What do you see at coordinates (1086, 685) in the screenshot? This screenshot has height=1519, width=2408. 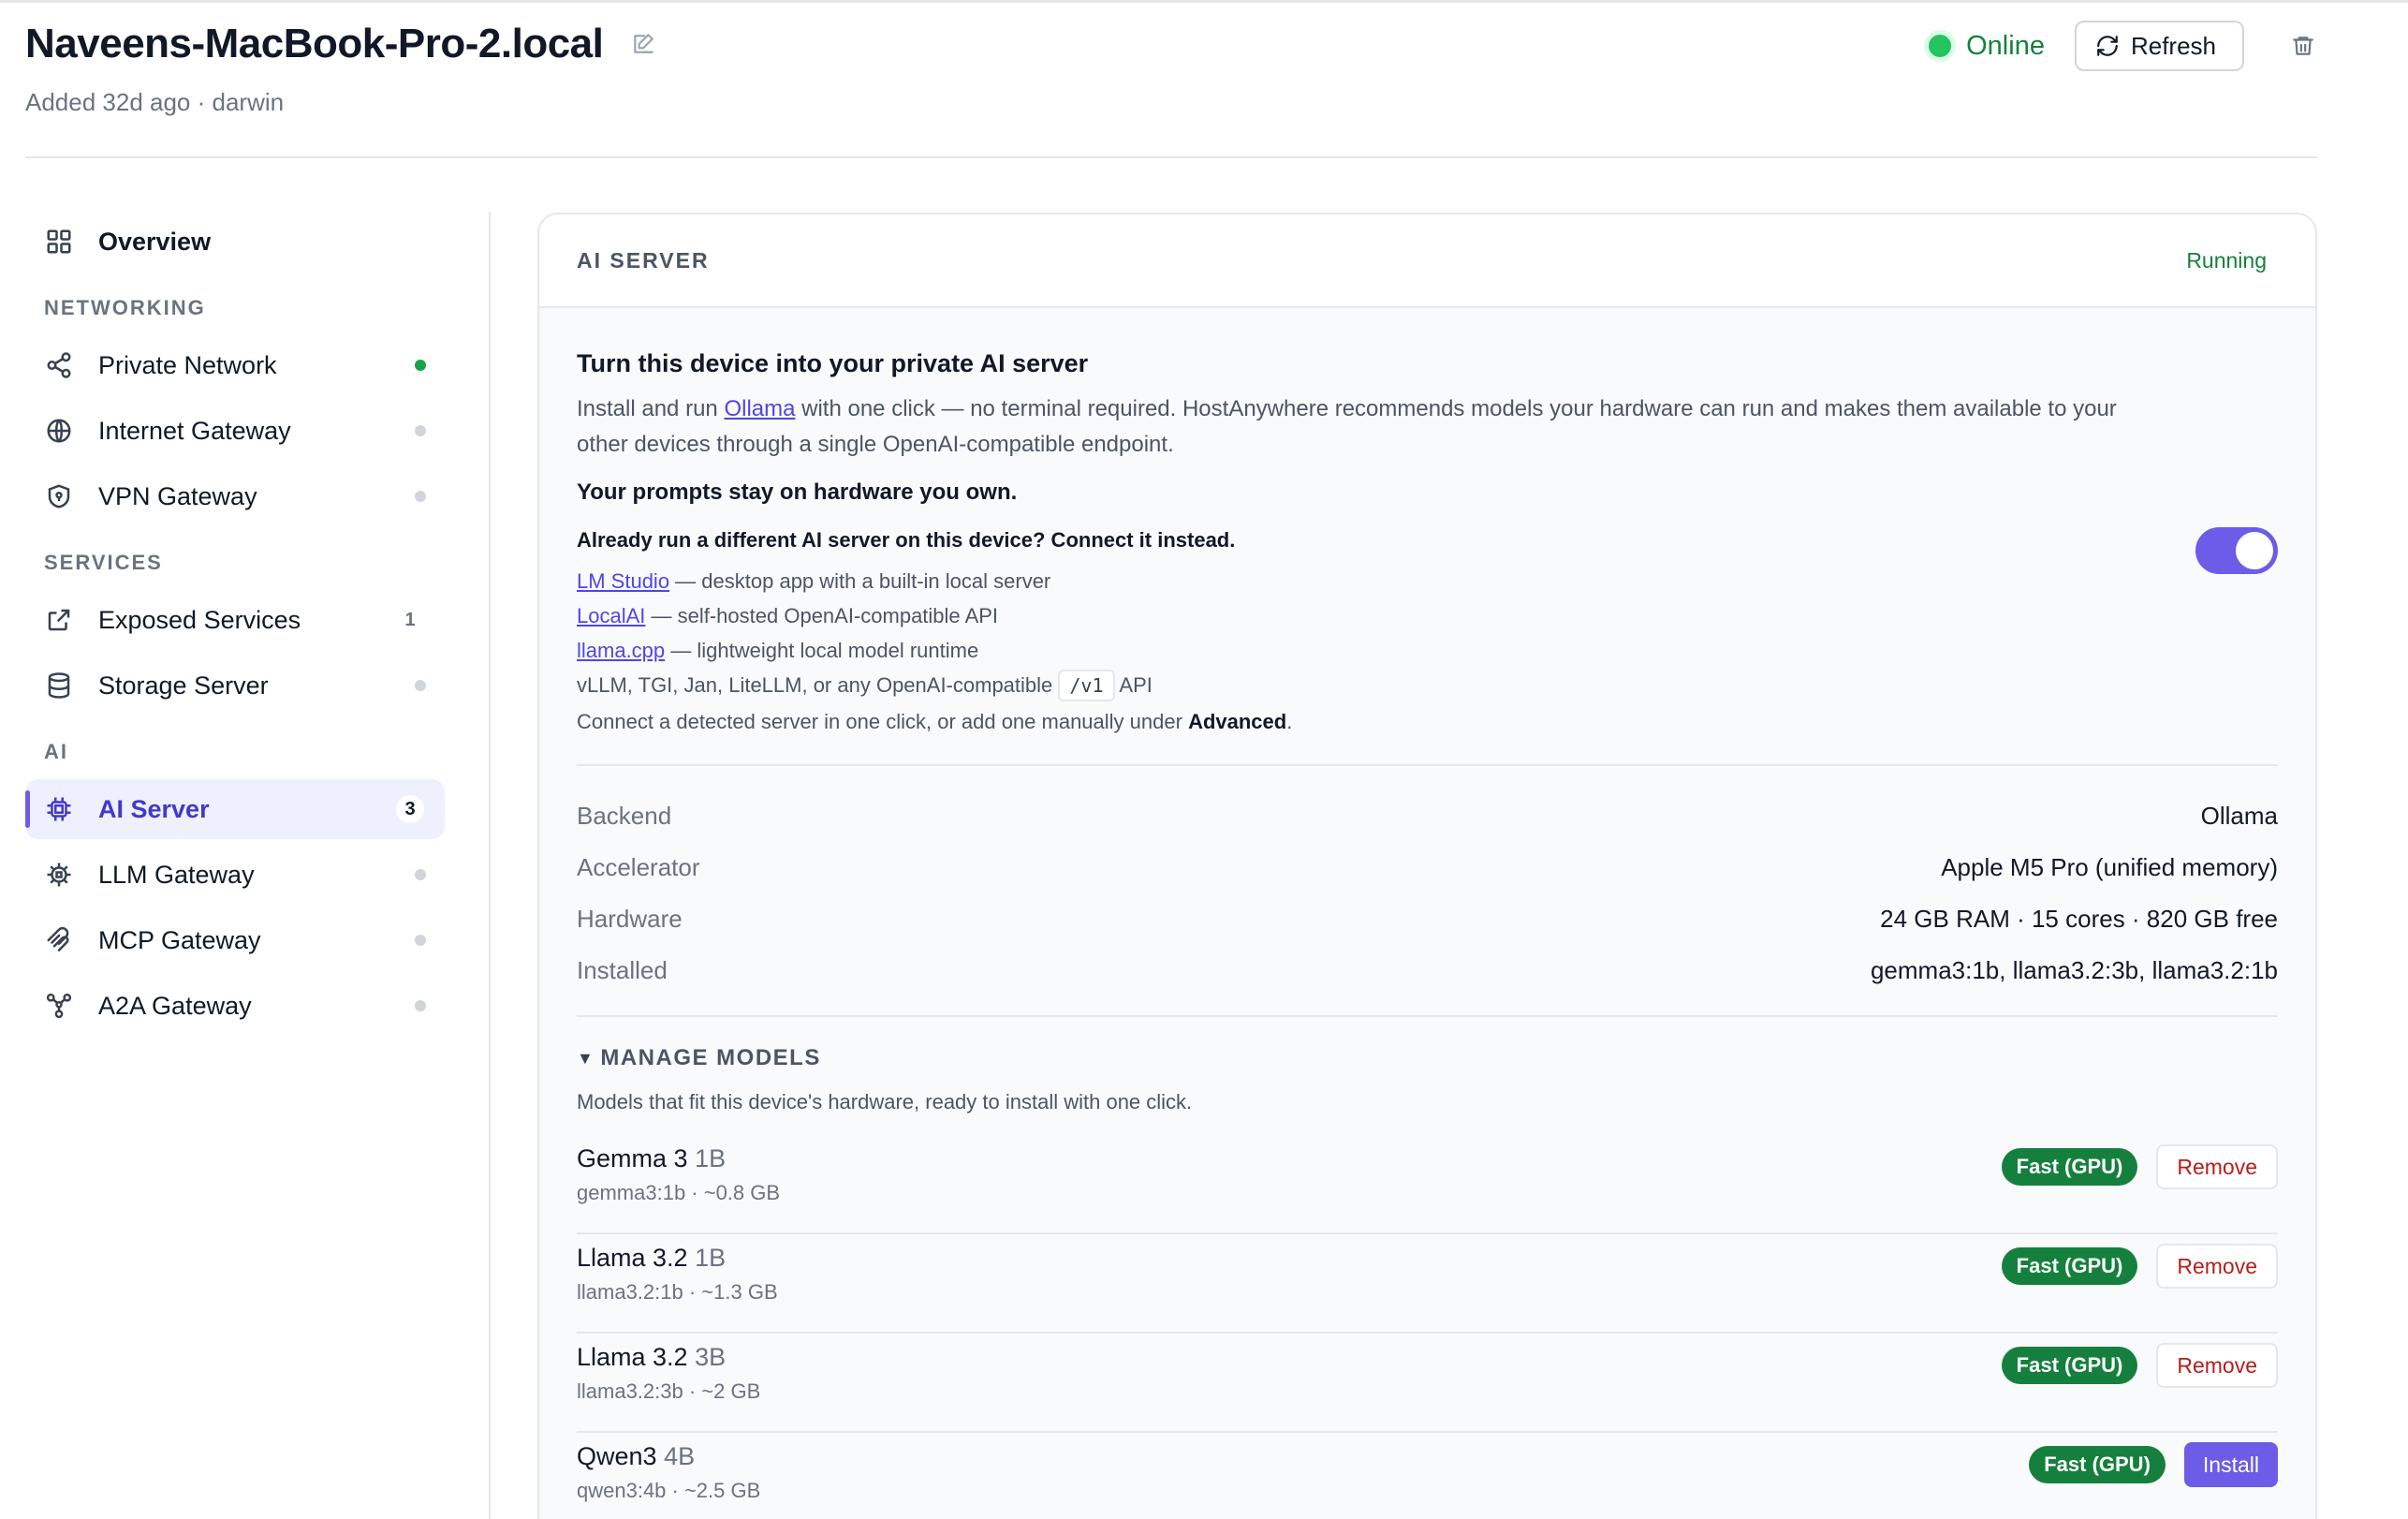 I see `api-path-code: /v1` at bounding box center [1086, 685].